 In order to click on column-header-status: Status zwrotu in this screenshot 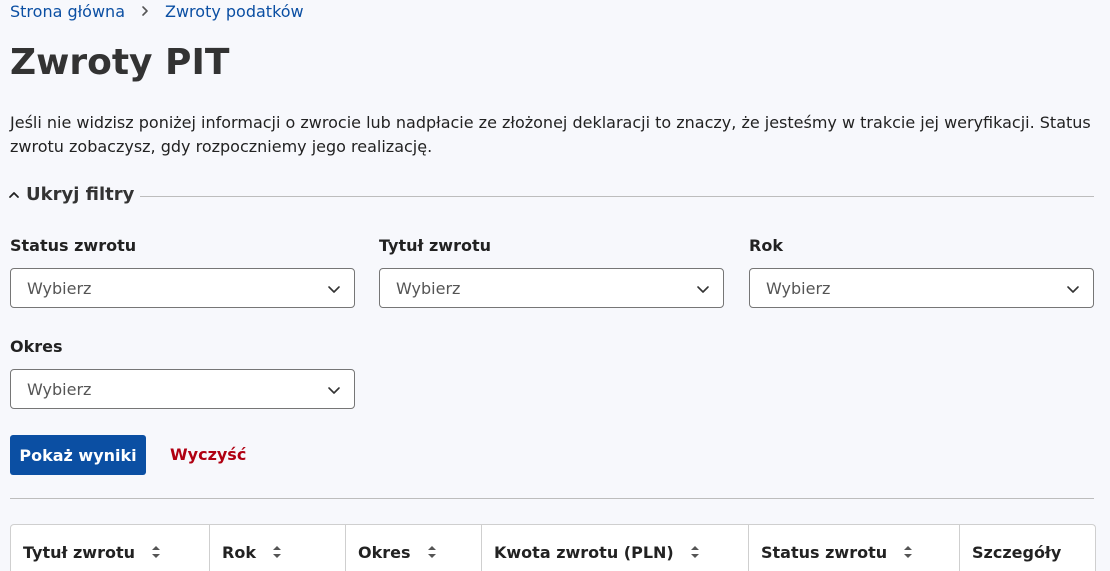, I will do `click(854, 548)`.